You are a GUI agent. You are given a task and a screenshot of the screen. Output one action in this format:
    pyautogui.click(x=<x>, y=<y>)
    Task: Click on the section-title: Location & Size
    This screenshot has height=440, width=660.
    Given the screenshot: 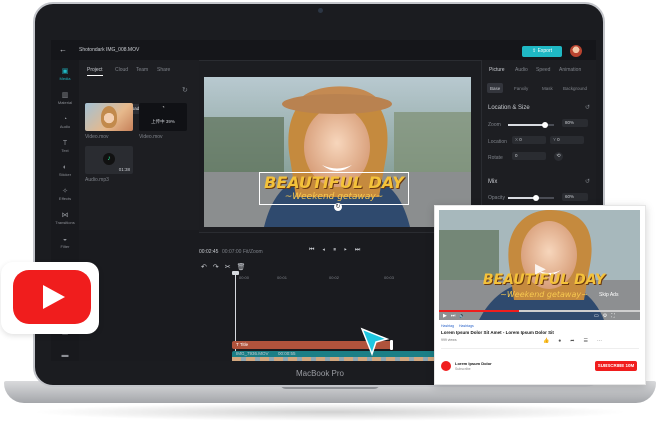 What is the action you would take?
    pyautogui.click(x=509, y=108)
    